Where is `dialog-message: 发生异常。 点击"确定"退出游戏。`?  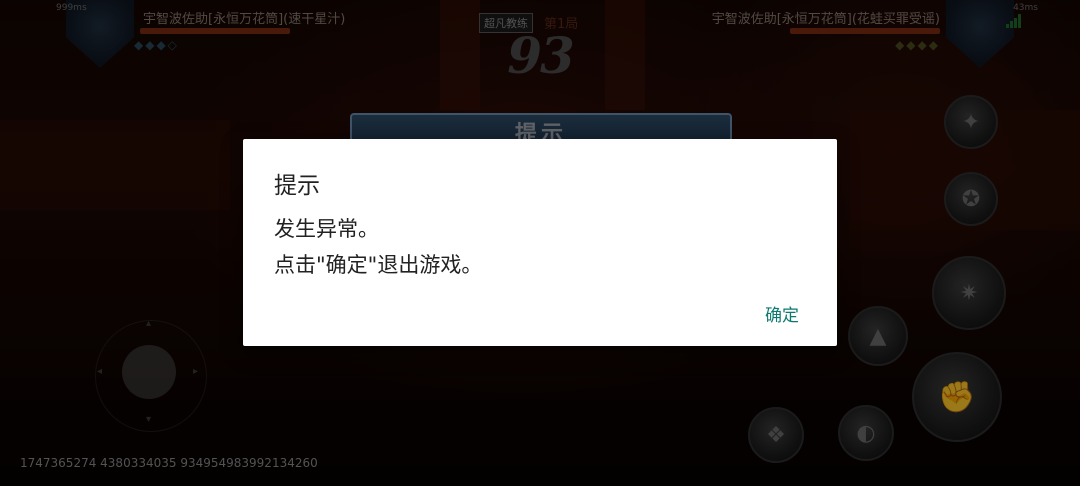
dialog-message: 发生异常。 点击"确定"退出游戏。 is located at coordinates (378, 247).